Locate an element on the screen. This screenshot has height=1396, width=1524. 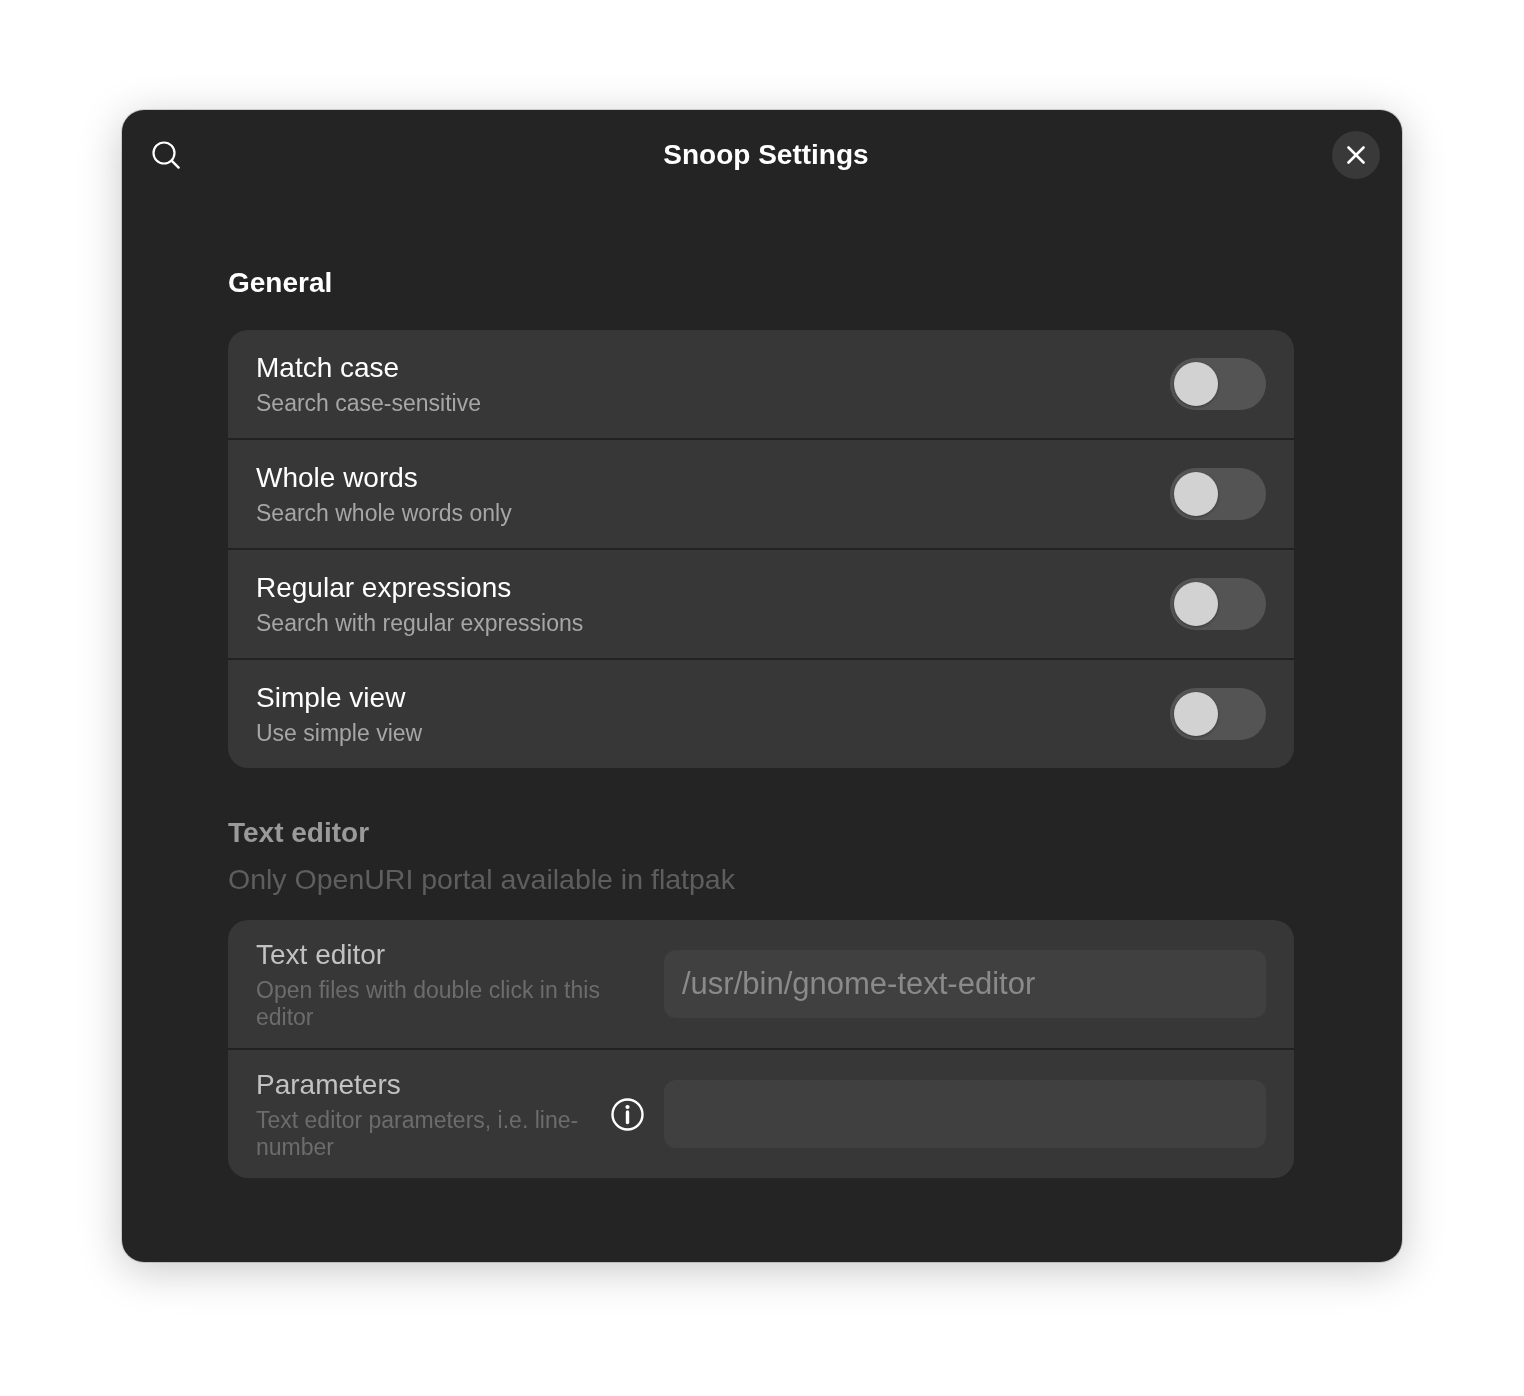
row-subtitle: Search whole words only is located at coordinates (384, 513).